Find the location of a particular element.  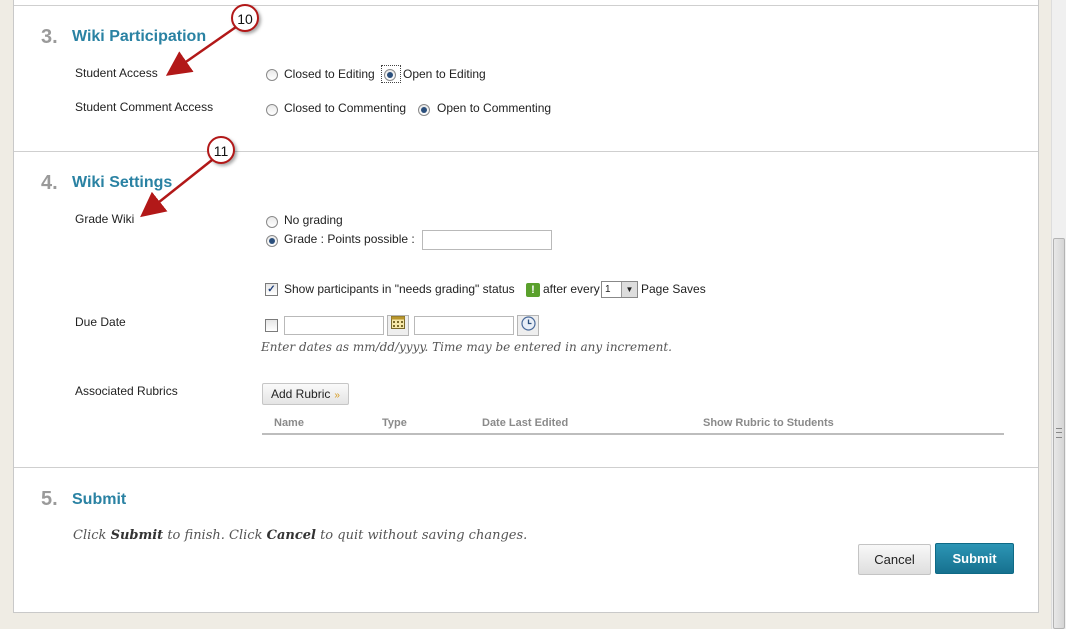

no-grading-radio is located at coordinates (272, 222).